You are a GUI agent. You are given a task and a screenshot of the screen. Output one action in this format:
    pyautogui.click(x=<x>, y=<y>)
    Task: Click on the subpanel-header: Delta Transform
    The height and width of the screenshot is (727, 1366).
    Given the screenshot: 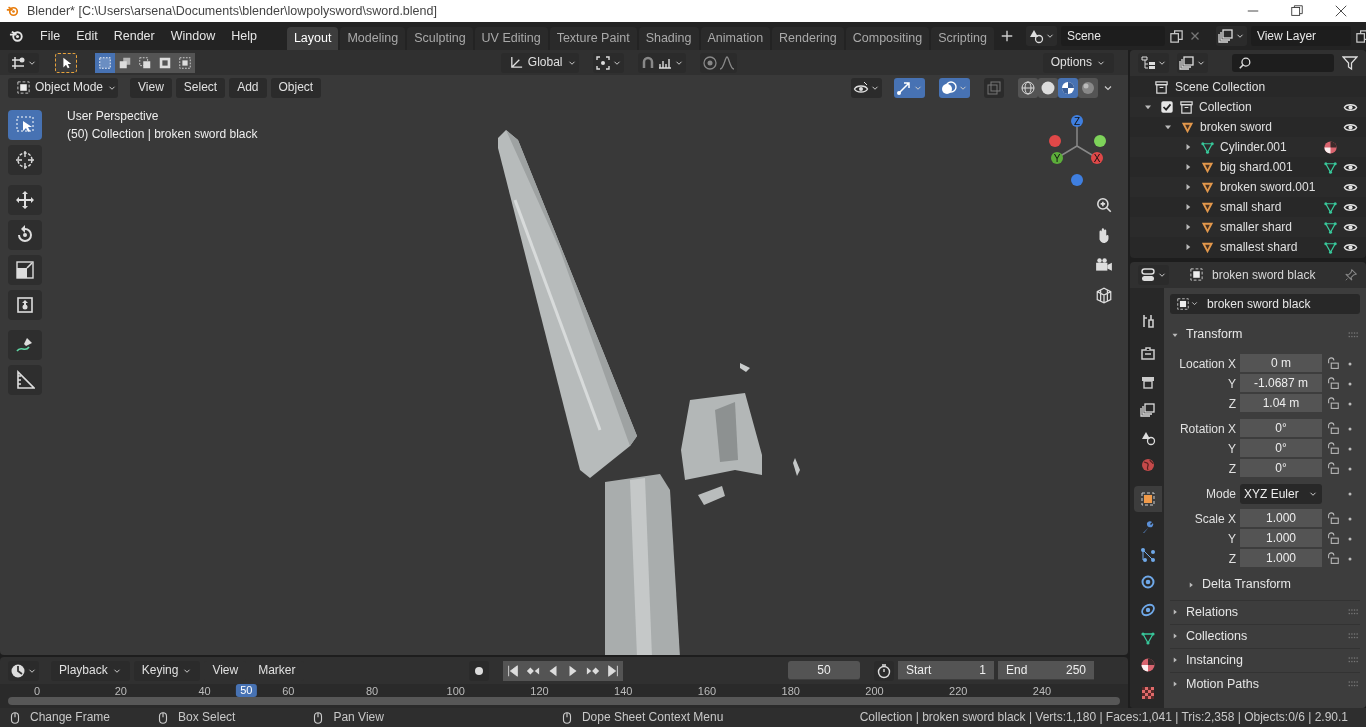 What is the action you would take?
    pyautogui.click(x=1265, y=584)
    